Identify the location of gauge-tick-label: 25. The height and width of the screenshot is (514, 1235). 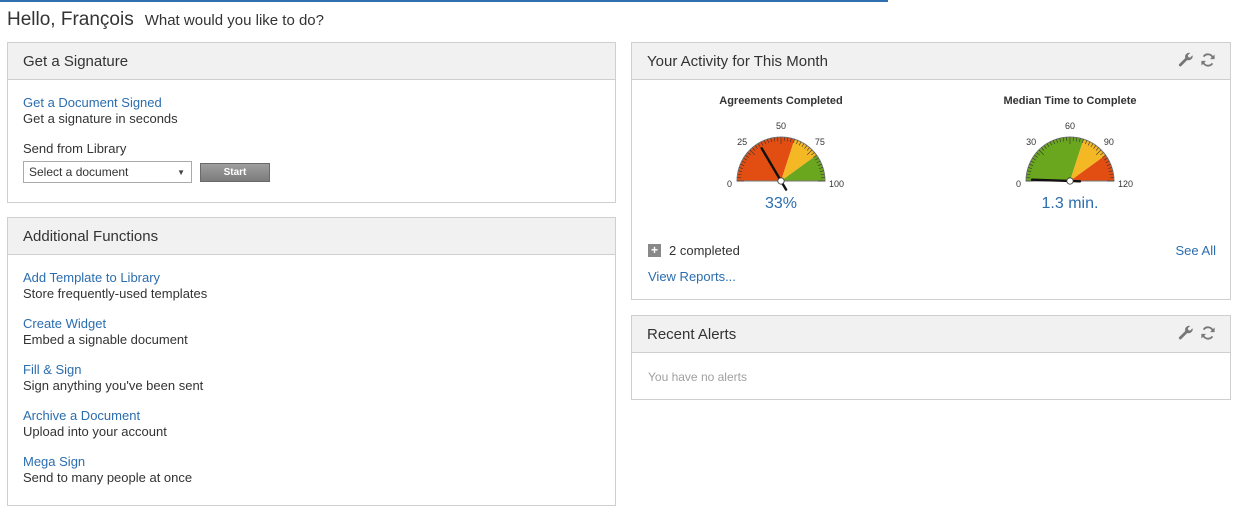
(742, 142).